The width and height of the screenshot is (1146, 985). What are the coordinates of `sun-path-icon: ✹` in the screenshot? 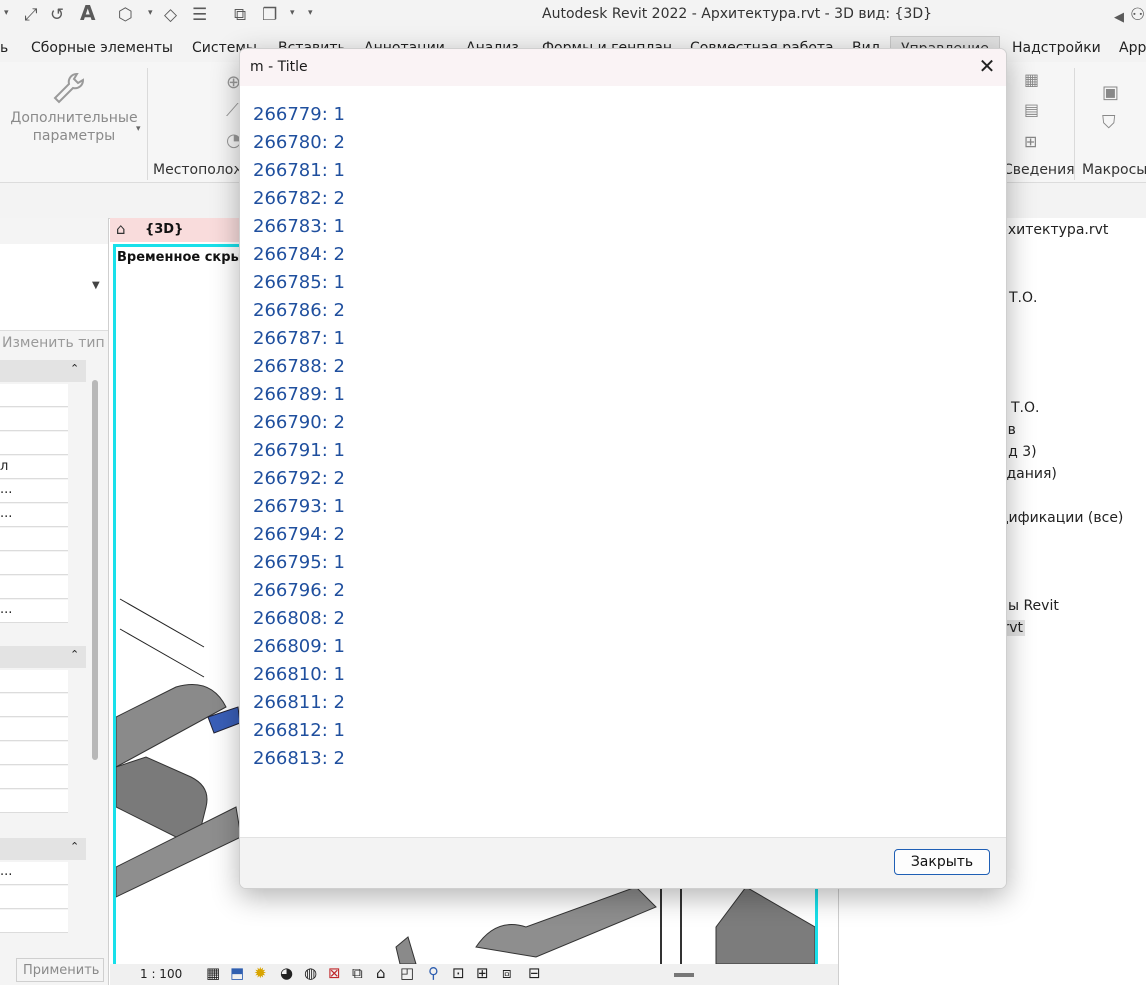 It's located at (260, 973).